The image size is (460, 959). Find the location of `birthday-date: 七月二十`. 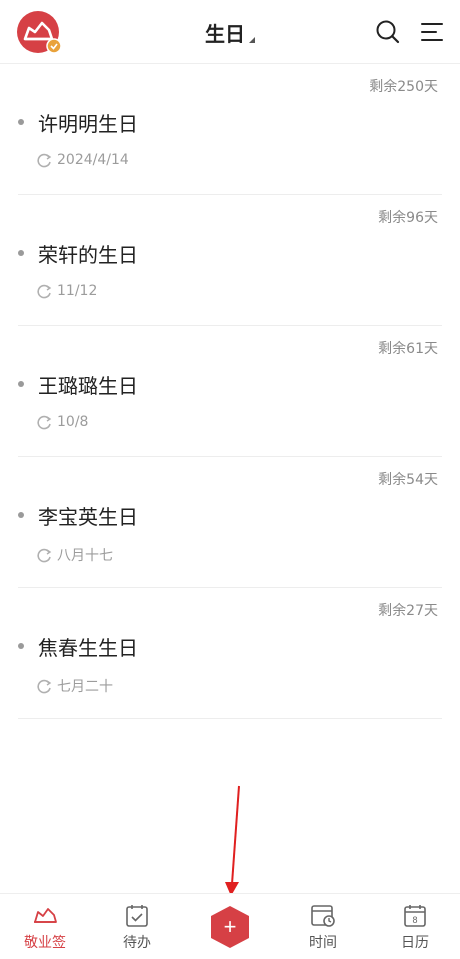

birthday-date: 七月二十 is located at coordinates (85, 687).